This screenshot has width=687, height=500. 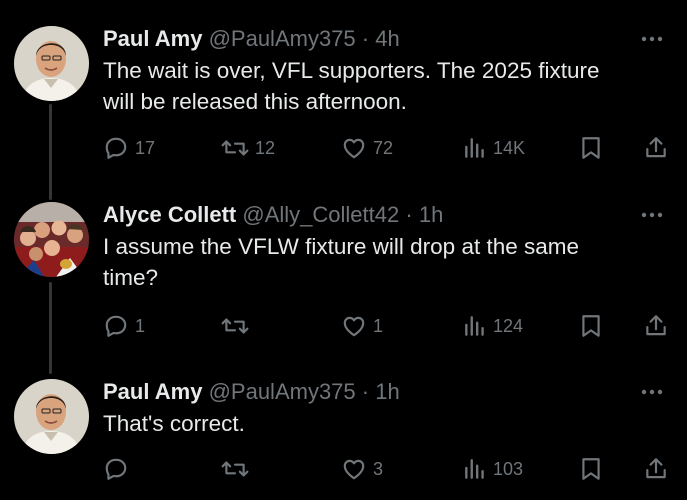 I want to click on repost-button: 12, so click(x=248, y=148).